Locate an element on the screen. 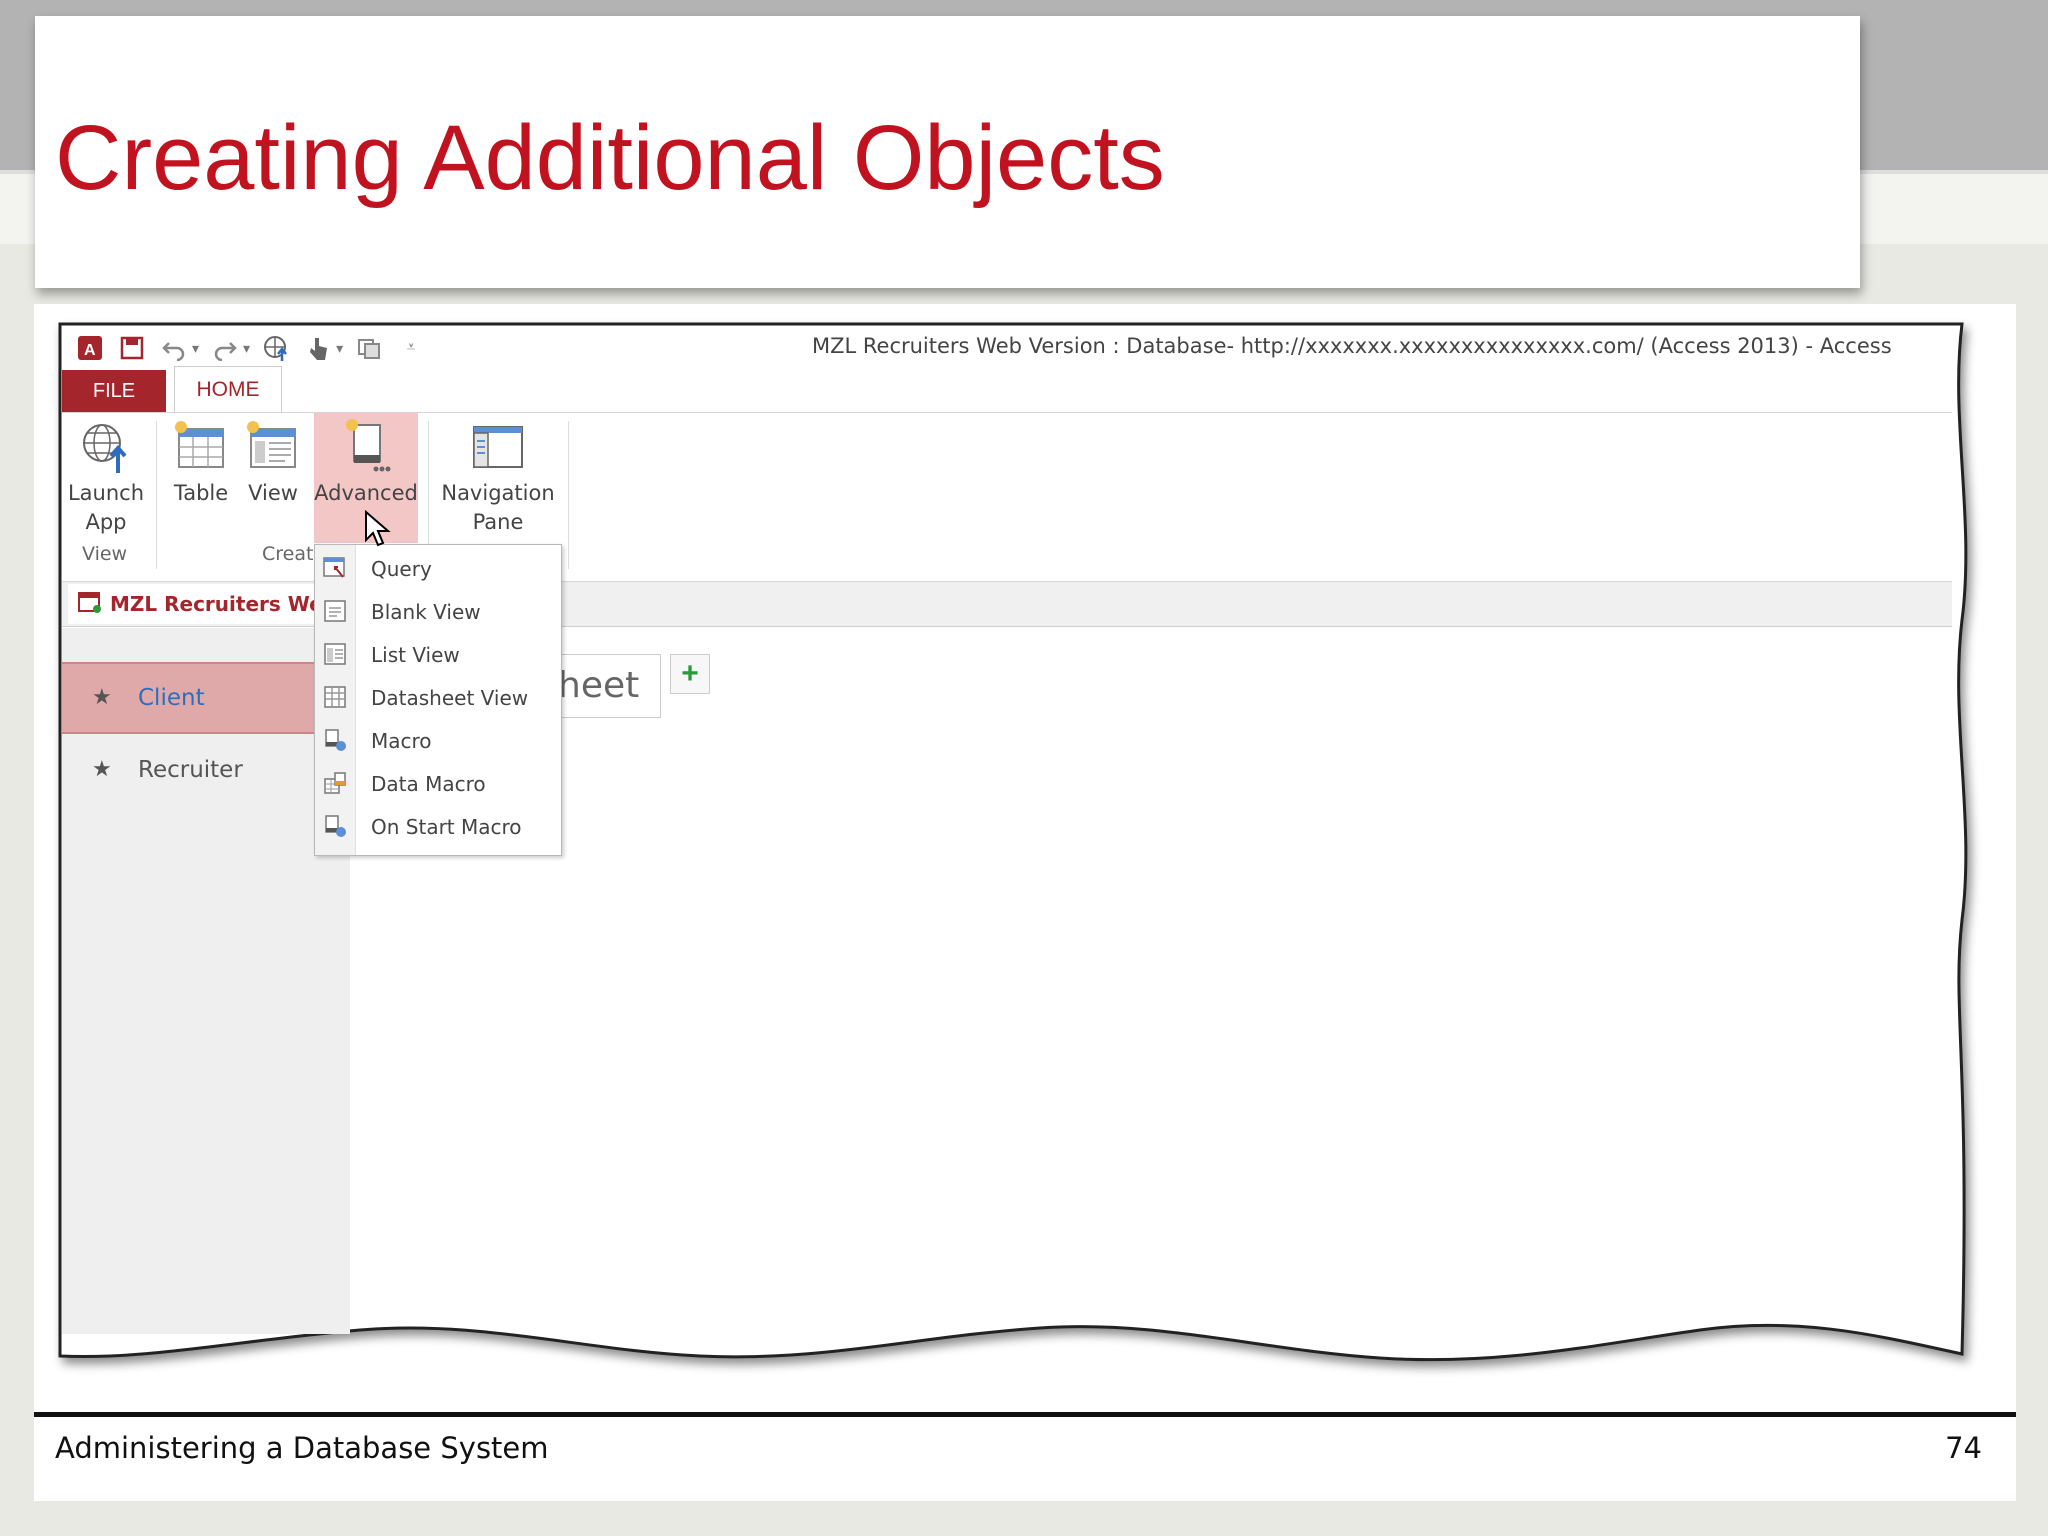 The image size is (2048, 1536). add-view-button: + is located at coordinates (690, 674).